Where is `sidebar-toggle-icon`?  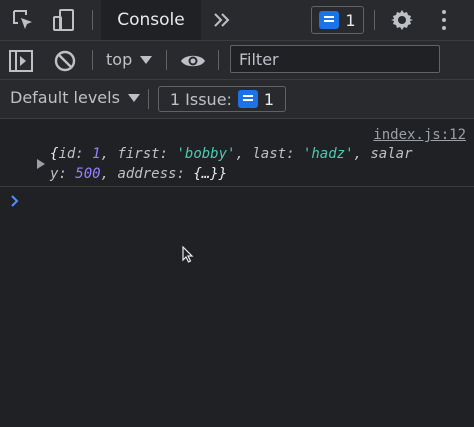 sidebar-toggle-icon is located at coordinates (21, 63).